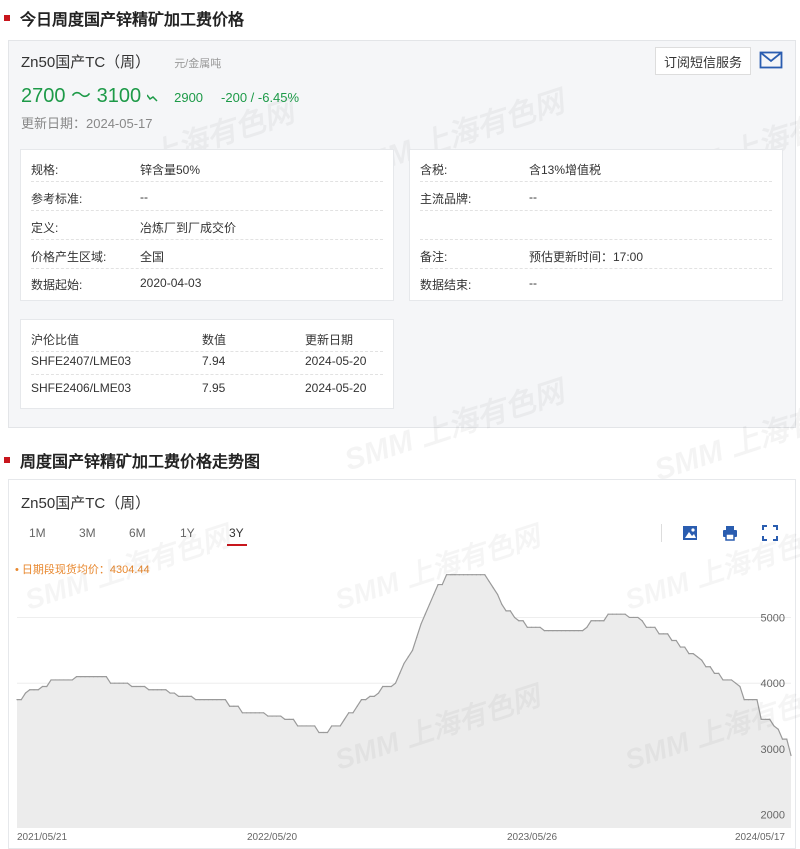 This screenshot has height=849, width=800. I want to click on price-change: -200 / -6.45%, so click(260, 97).